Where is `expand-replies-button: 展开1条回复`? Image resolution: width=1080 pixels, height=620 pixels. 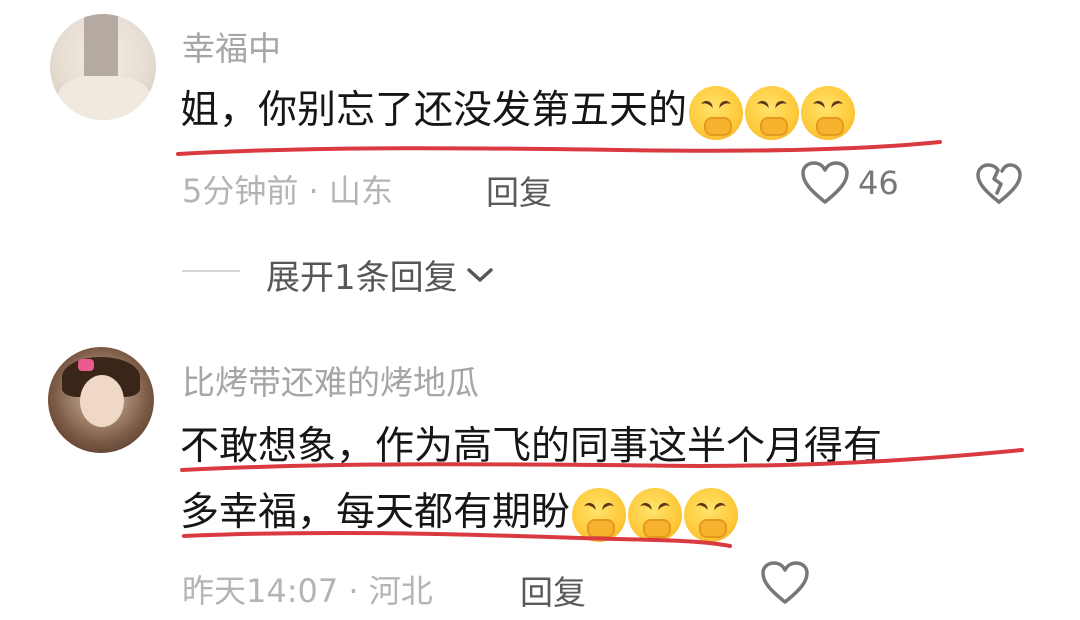
expand-replies-button: 展开1条回复 is located at coordinates (380, 274).